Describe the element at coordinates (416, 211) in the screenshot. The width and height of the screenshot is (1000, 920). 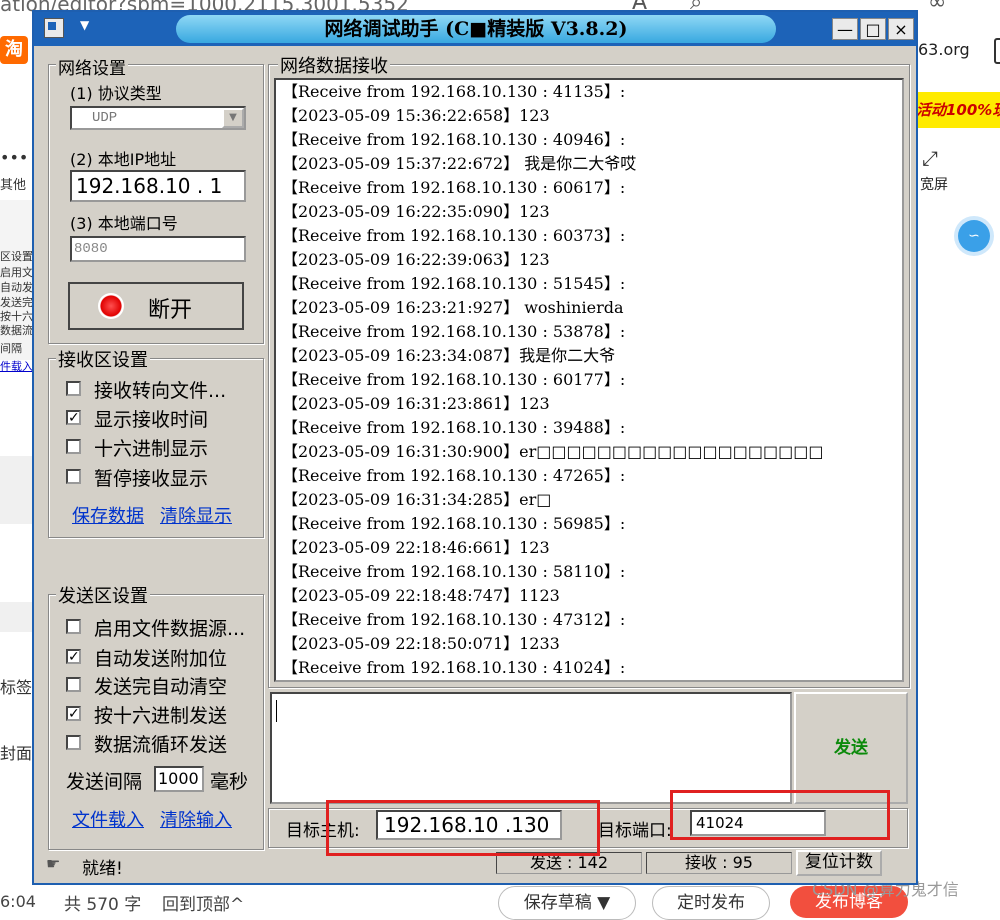
I see `receive-line: 【2023-05-09 16:22:35:090】123` at that location.